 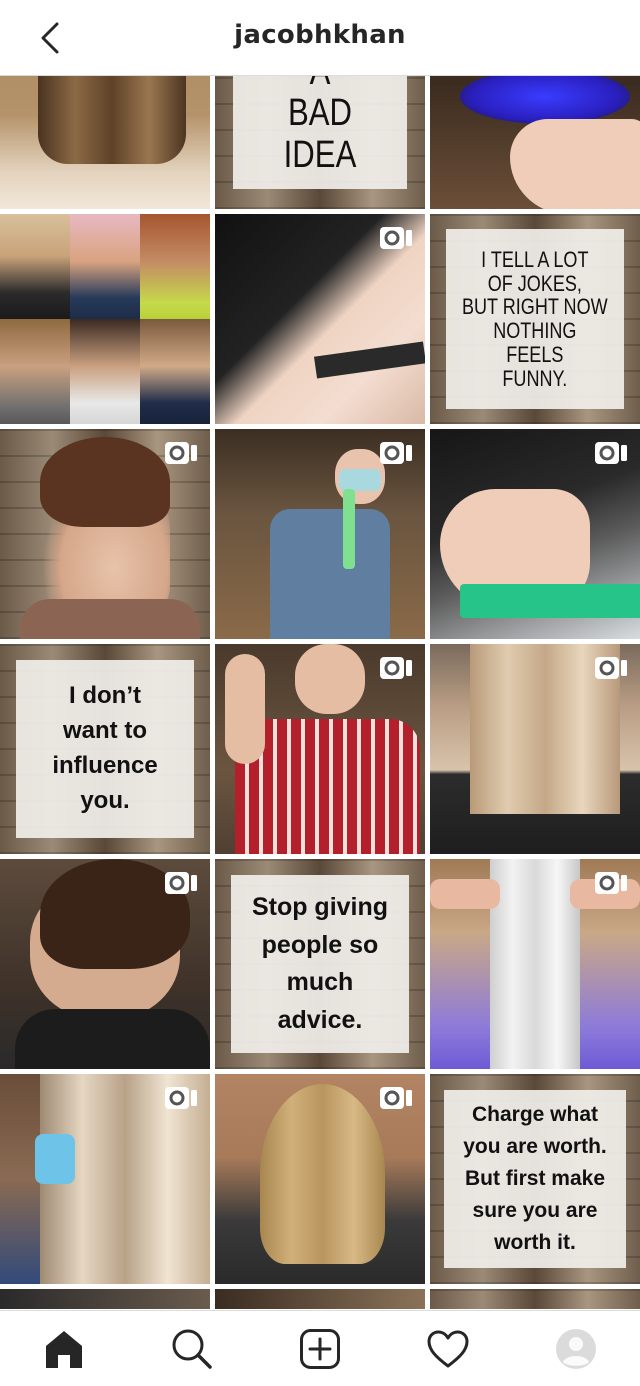 I want to click on post-celebrity-haircut-collage, so click(x=105, y=319).